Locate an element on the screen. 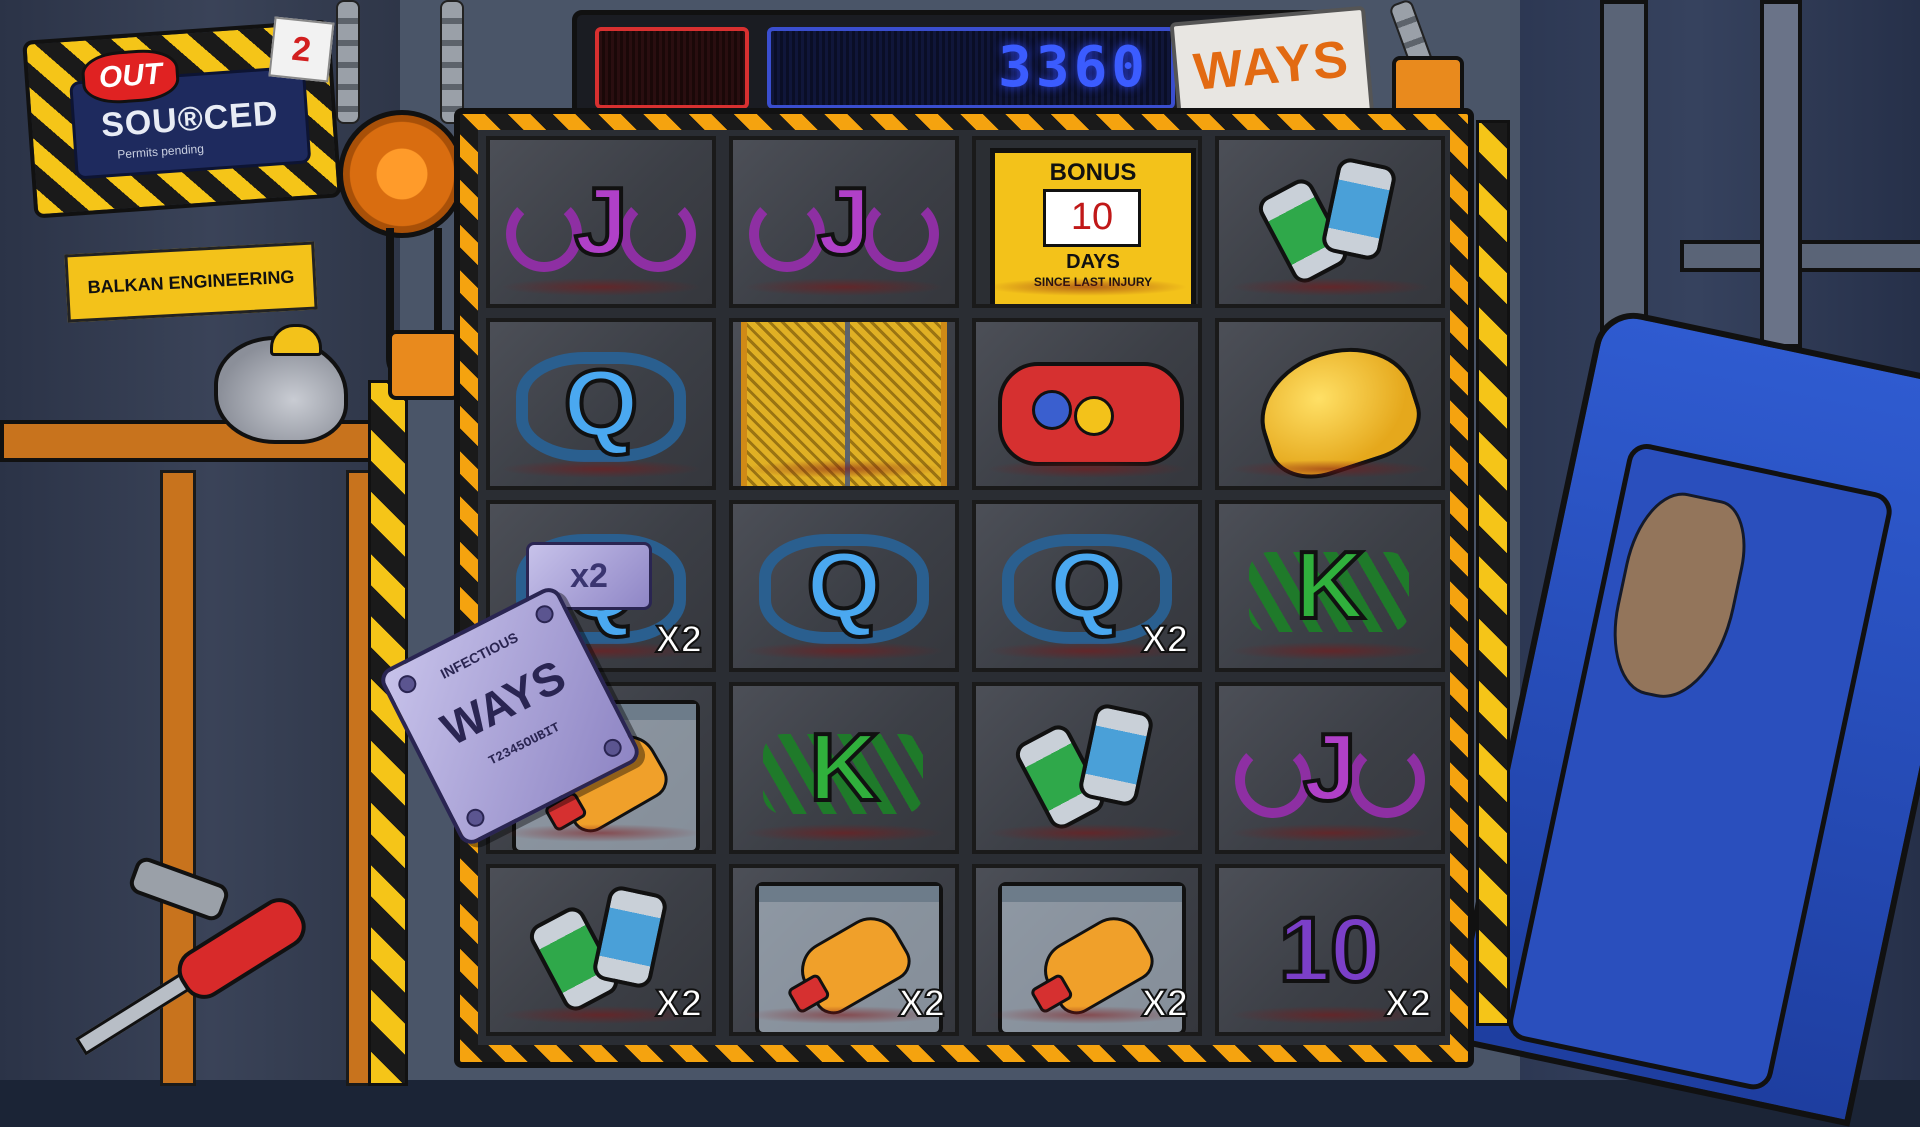  ways-label: WAYS is located at coordinates (1272, 66).